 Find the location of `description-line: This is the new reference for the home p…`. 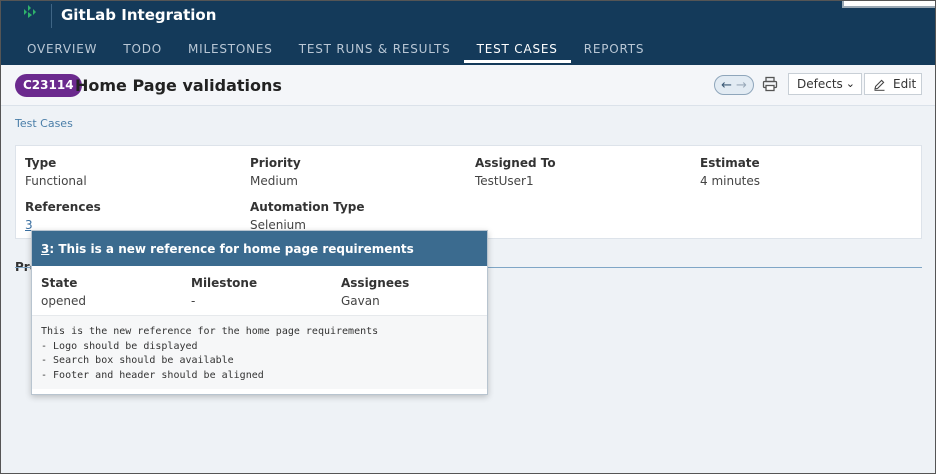

description-line: This is the new reference for the home p… is located at coordinates (210, 331).